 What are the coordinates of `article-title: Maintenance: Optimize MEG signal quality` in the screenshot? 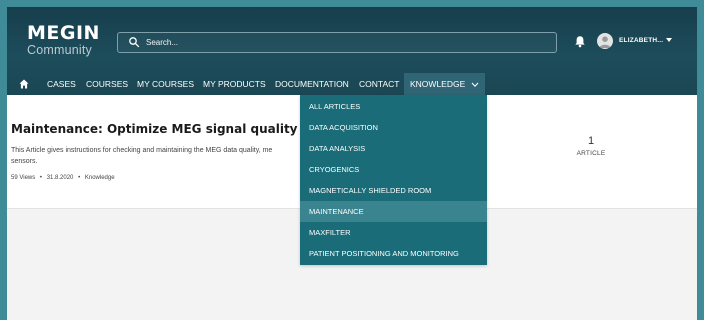 It's located at (154, 129).